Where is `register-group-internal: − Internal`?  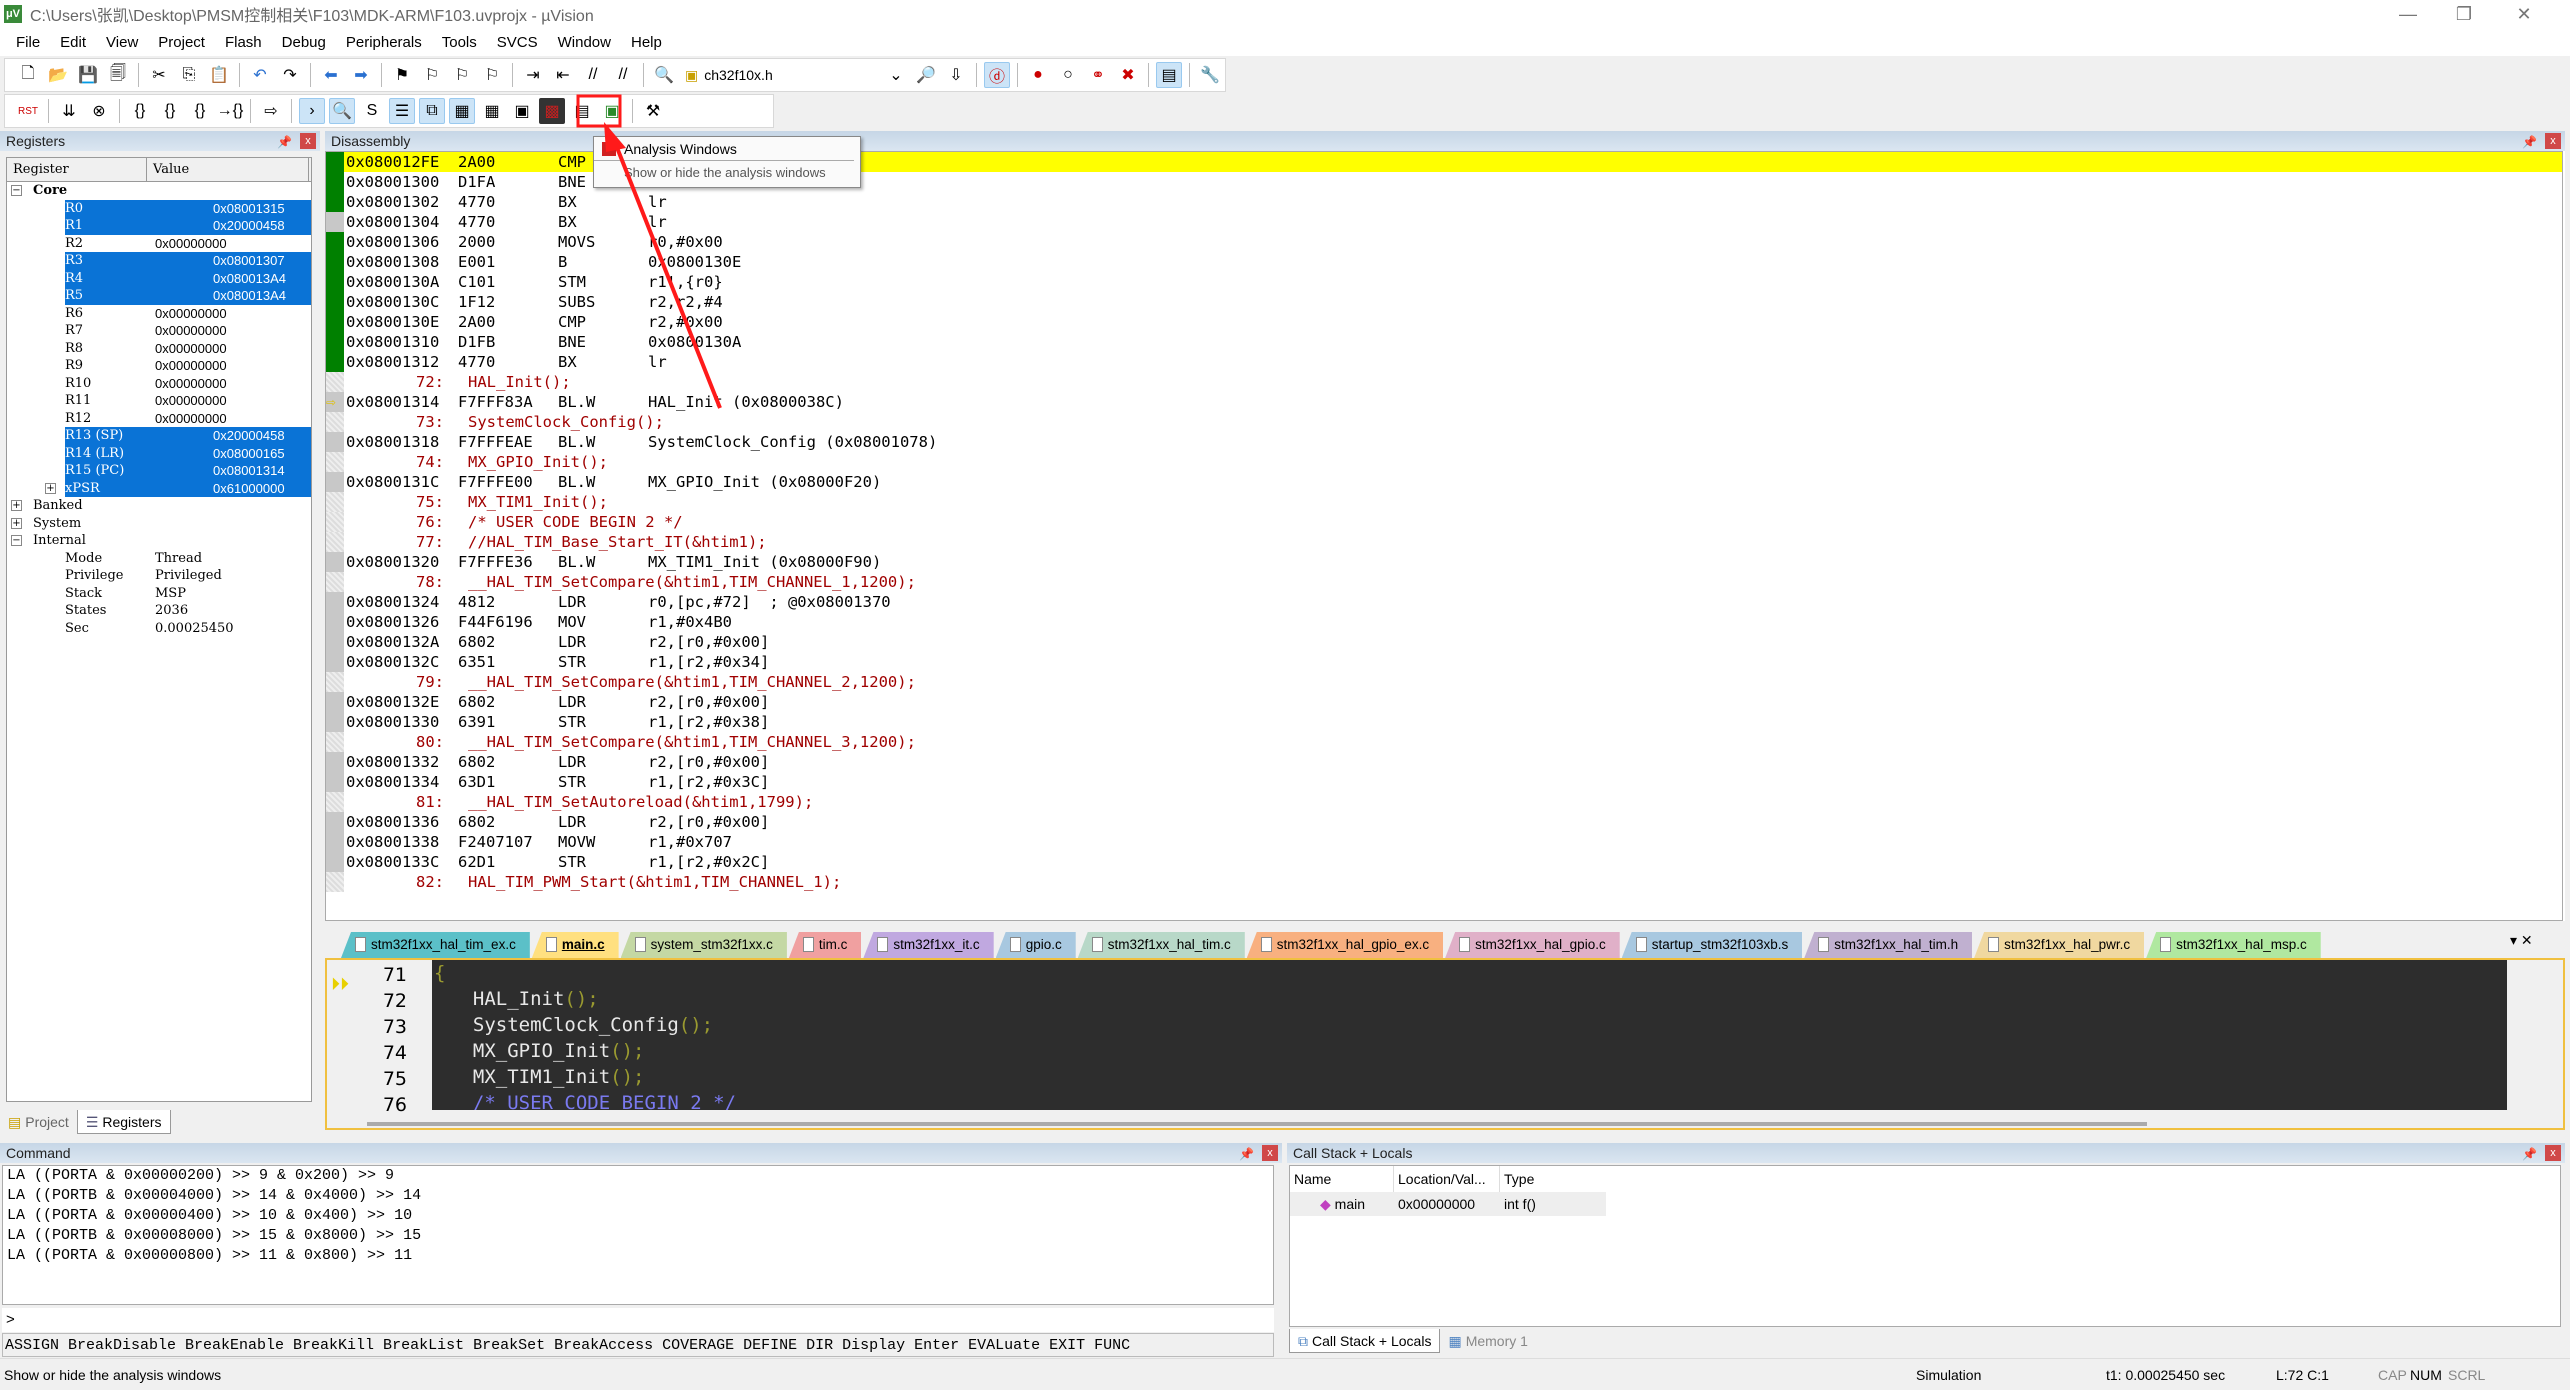
register-group-internal: − Internal is located at coordinates (159, 541).